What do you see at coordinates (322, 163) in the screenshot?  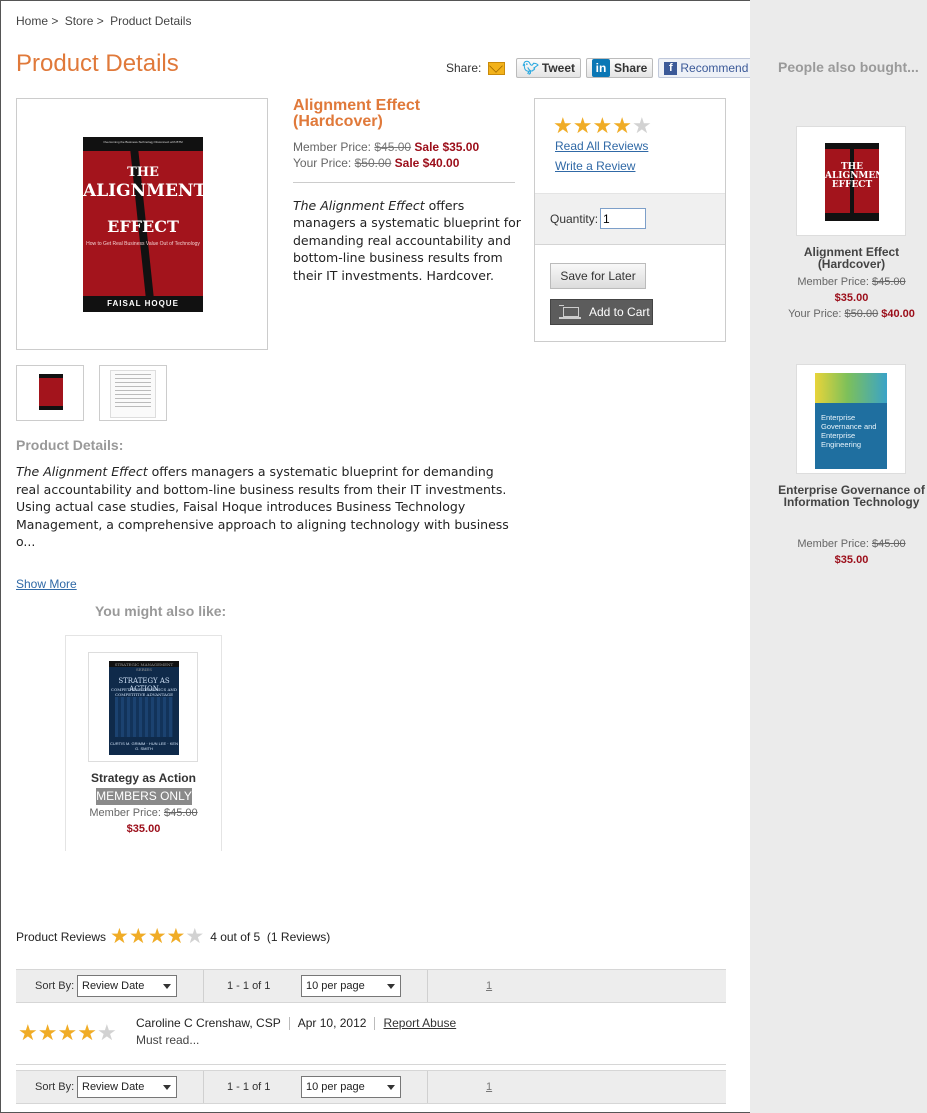 I see `your-price-label: Your Price:` at bounding box center [322, 163].